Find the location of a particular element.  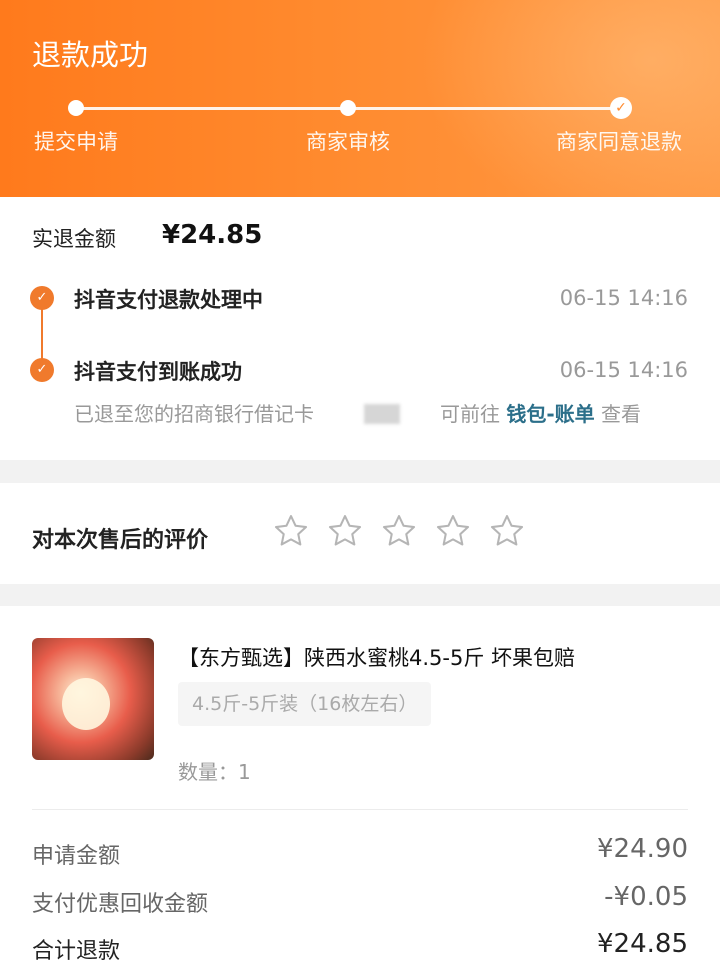

product-quantity: 数量：1 is located at coordinates (214, 772).